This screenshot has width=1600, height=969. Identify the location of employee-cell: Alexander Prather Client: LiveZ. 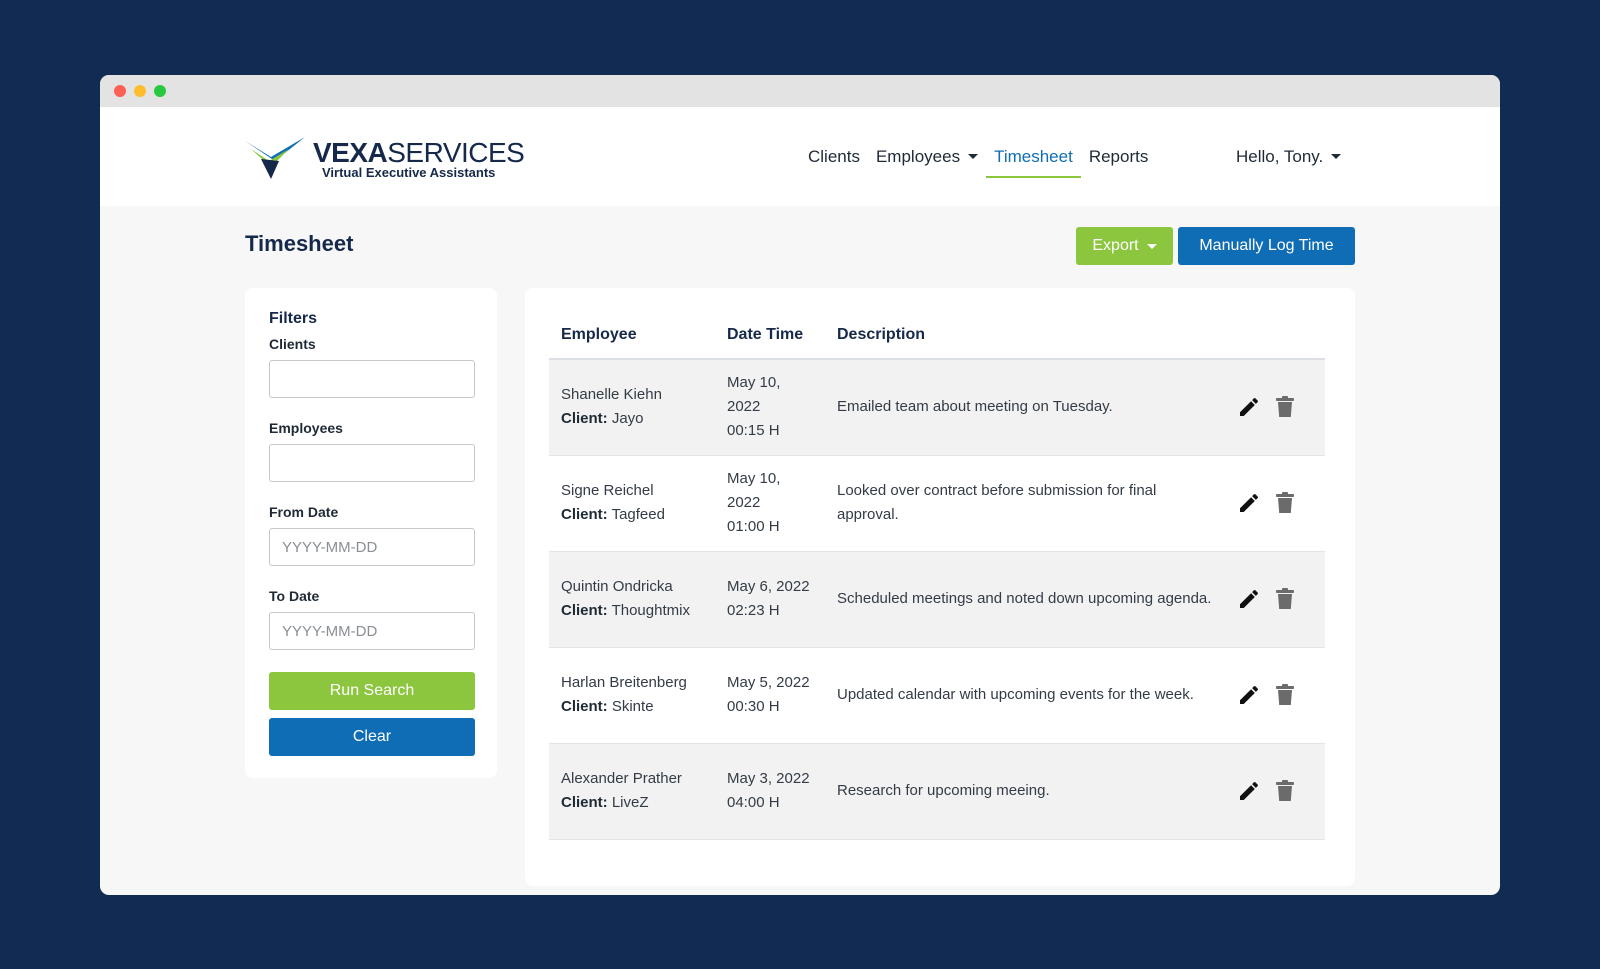
(632, 791).